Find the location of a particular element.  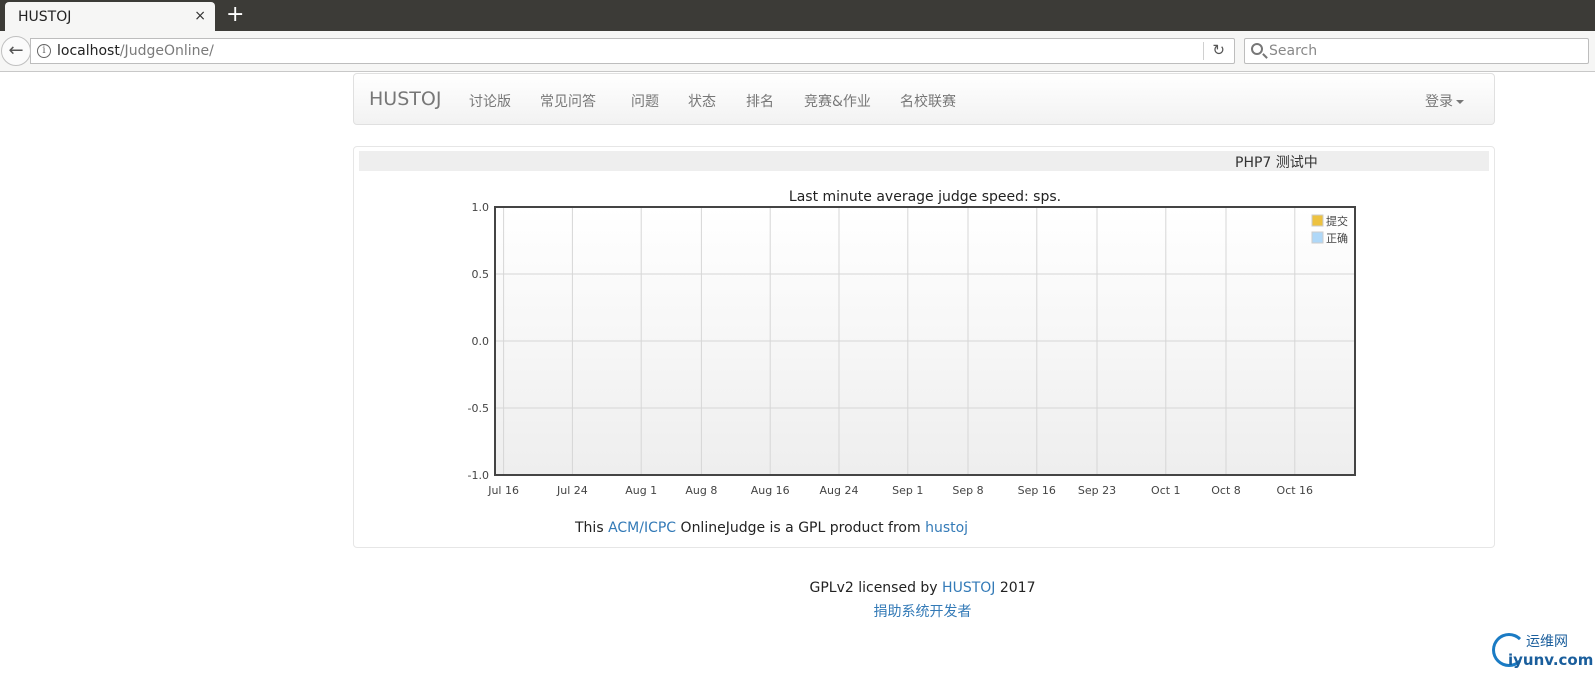

new-tab-icon: + is located at coordinates (235, 15).